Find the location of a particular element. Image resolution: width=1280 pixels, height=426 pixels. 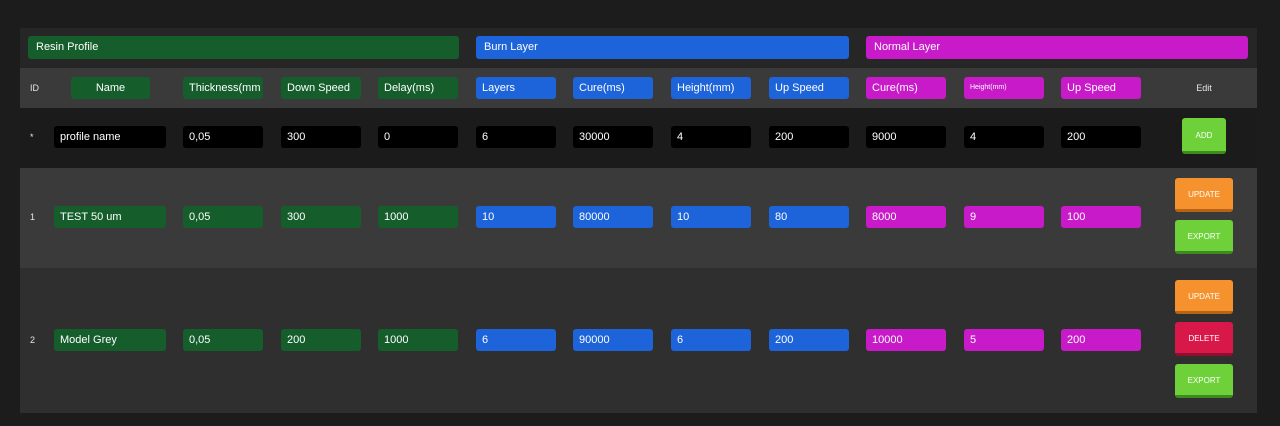

new-normal-up-speed-input is located at coordinates (1101, 137).